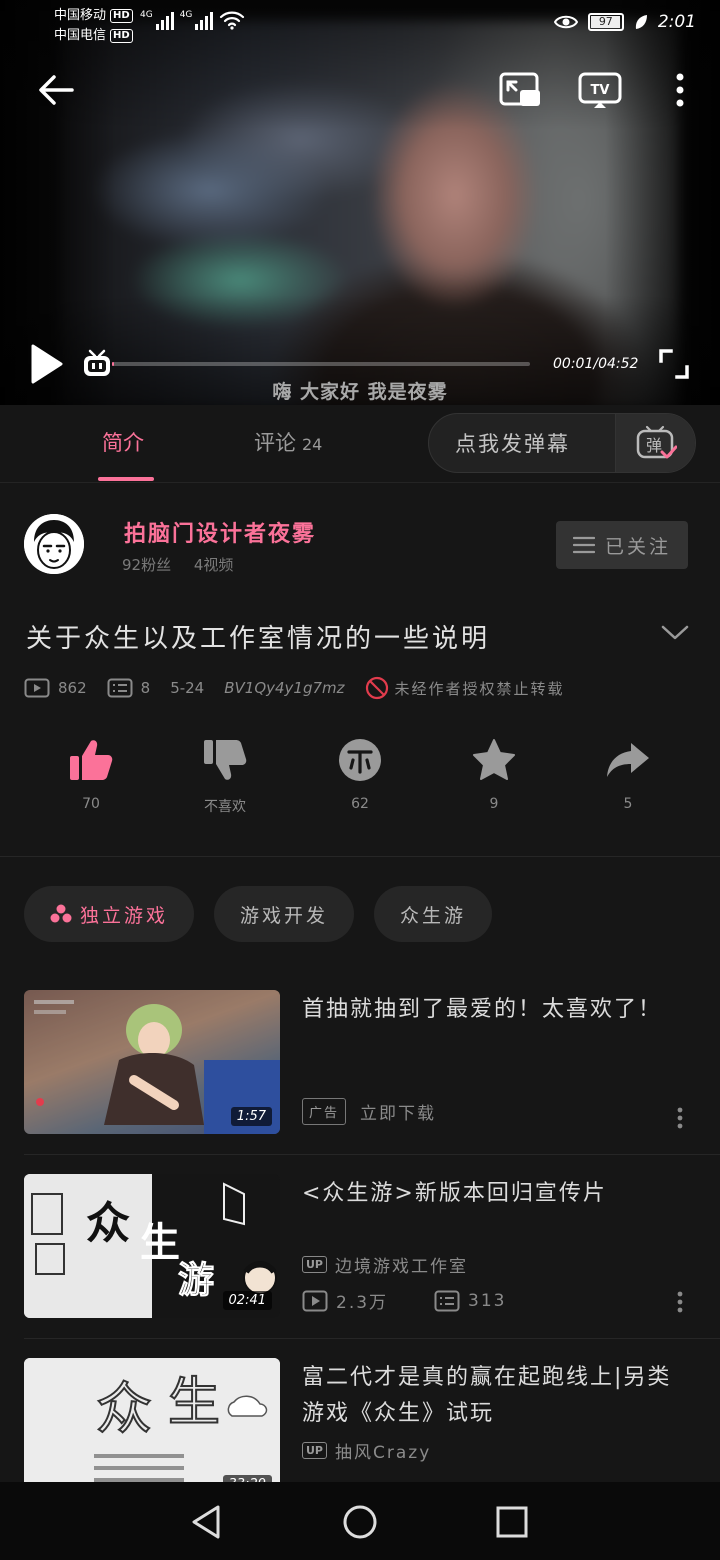 This screenshot has height=1560, width=720. I want to click on followed-button: 已关注, so click(622, 545).